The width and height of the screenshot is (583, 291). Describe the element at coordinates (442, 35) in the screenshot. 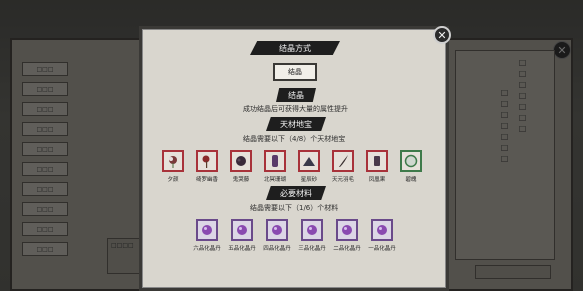

I see `close-icon: ✕` at that location.